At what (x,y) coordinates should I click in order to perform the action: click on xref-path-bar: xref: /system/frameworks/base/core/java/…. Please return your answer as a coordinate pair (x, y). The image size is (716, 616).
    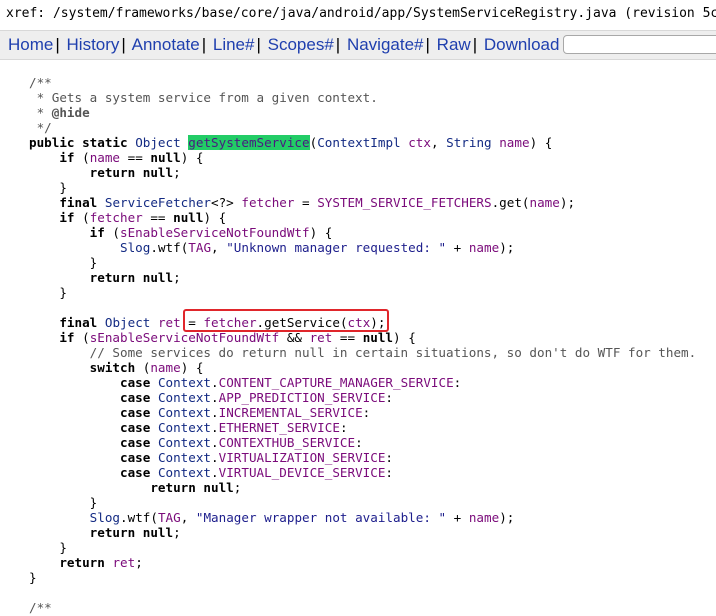
    Looking at the image, I should click on (358, 14).